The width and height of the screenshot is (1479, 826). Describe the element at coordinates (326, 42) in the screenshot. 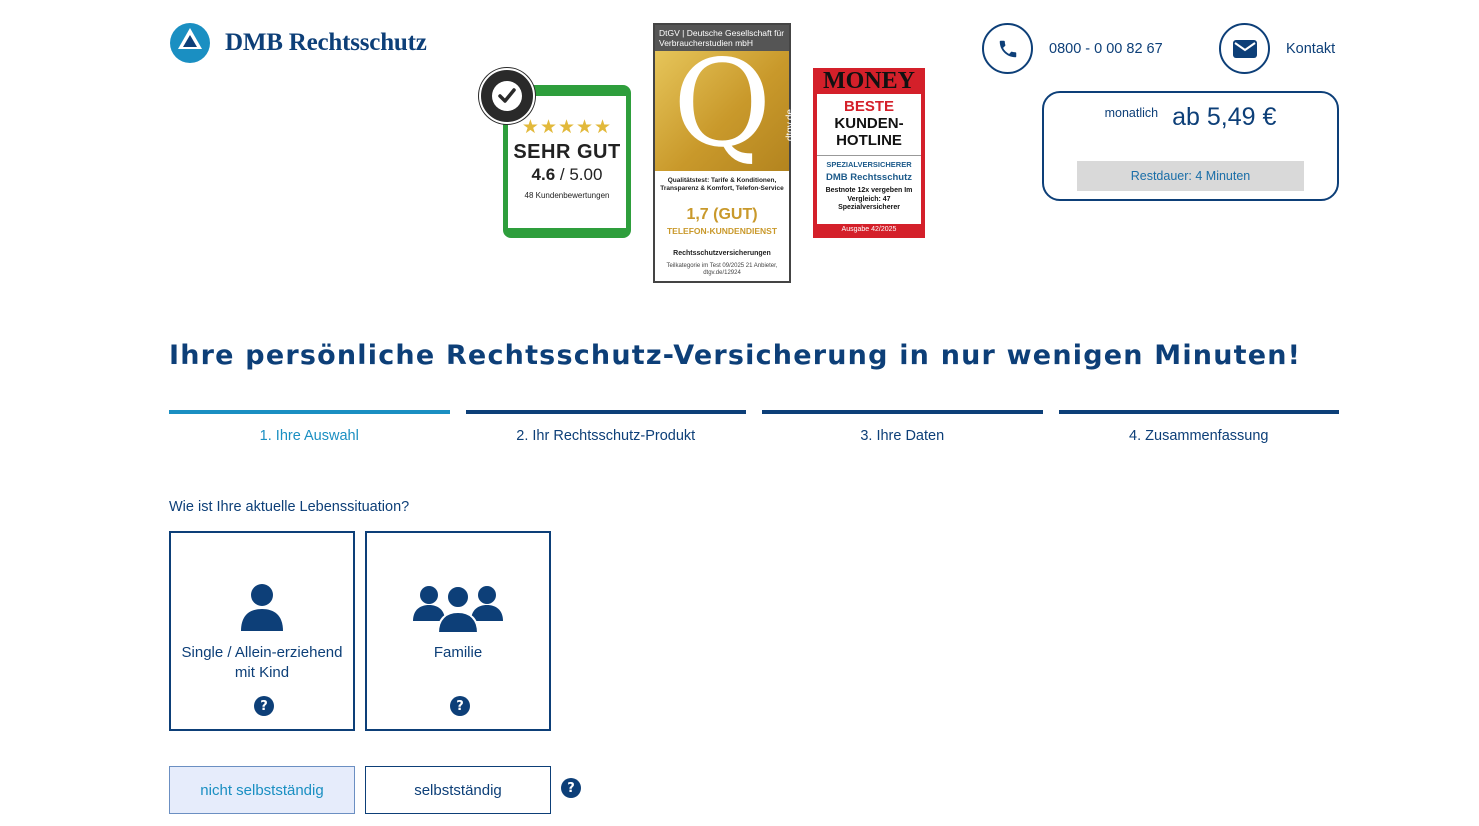

I see `brand-name: DMB Rechtsschutz` at that location.